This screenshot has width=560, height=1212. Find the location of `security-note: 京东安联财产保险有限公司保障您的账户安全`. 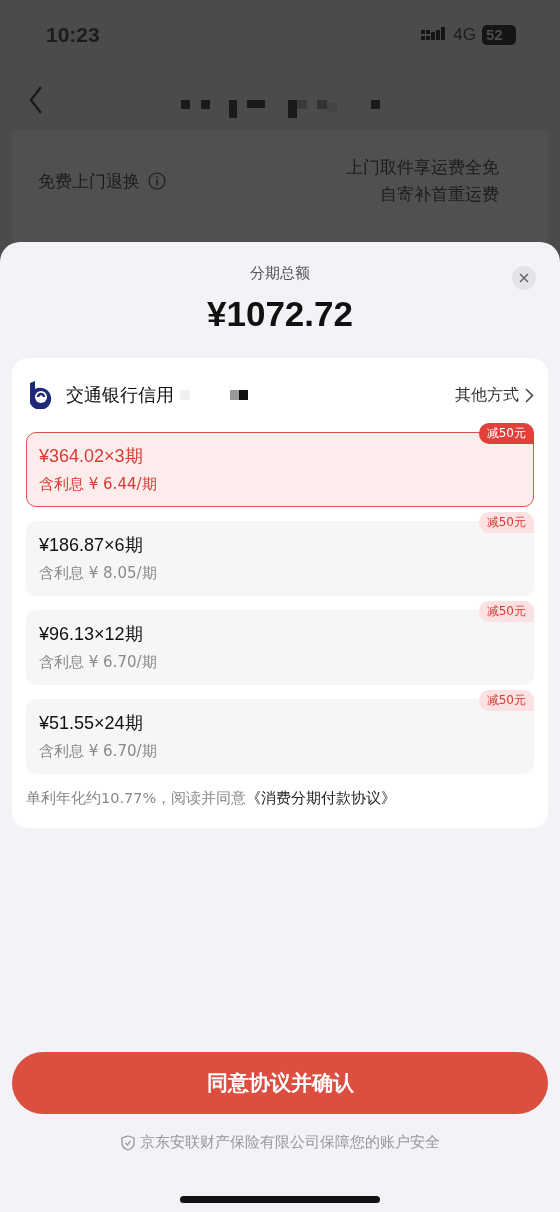

security-note: 京东安联财产保险有限公司保障您的账户安全 is located at coordinates (289, 1142).